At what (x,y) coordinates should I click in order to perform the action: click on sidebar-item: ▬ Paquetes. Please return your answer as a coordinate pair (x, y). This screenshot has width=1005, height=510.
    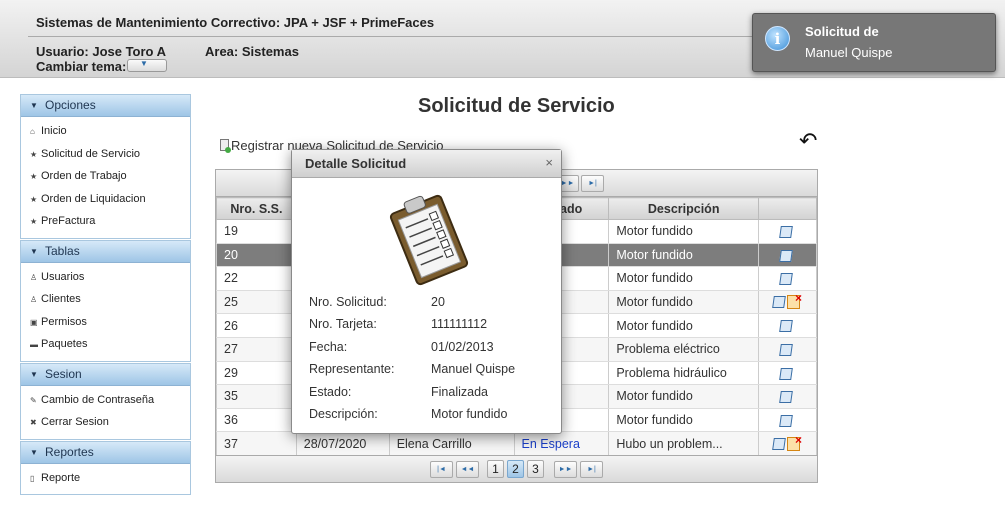
    Looking at the image, I should click on (105, 344).